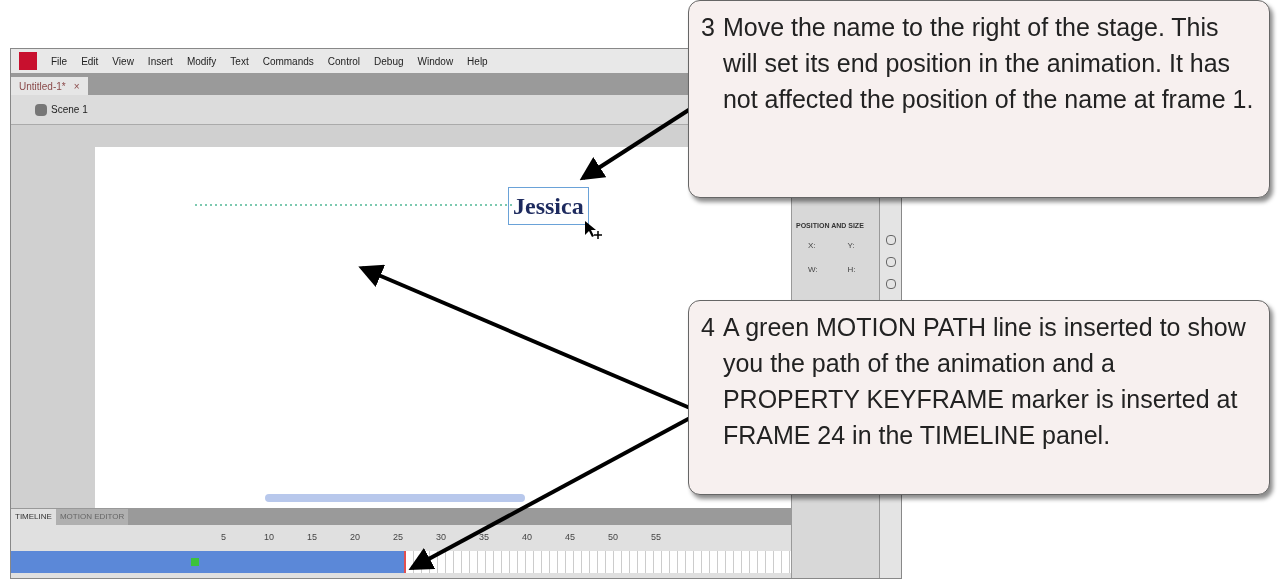 The height and width of the screenshot is (579, 1282). I want to click on field-label: H:, so click(851, 269).